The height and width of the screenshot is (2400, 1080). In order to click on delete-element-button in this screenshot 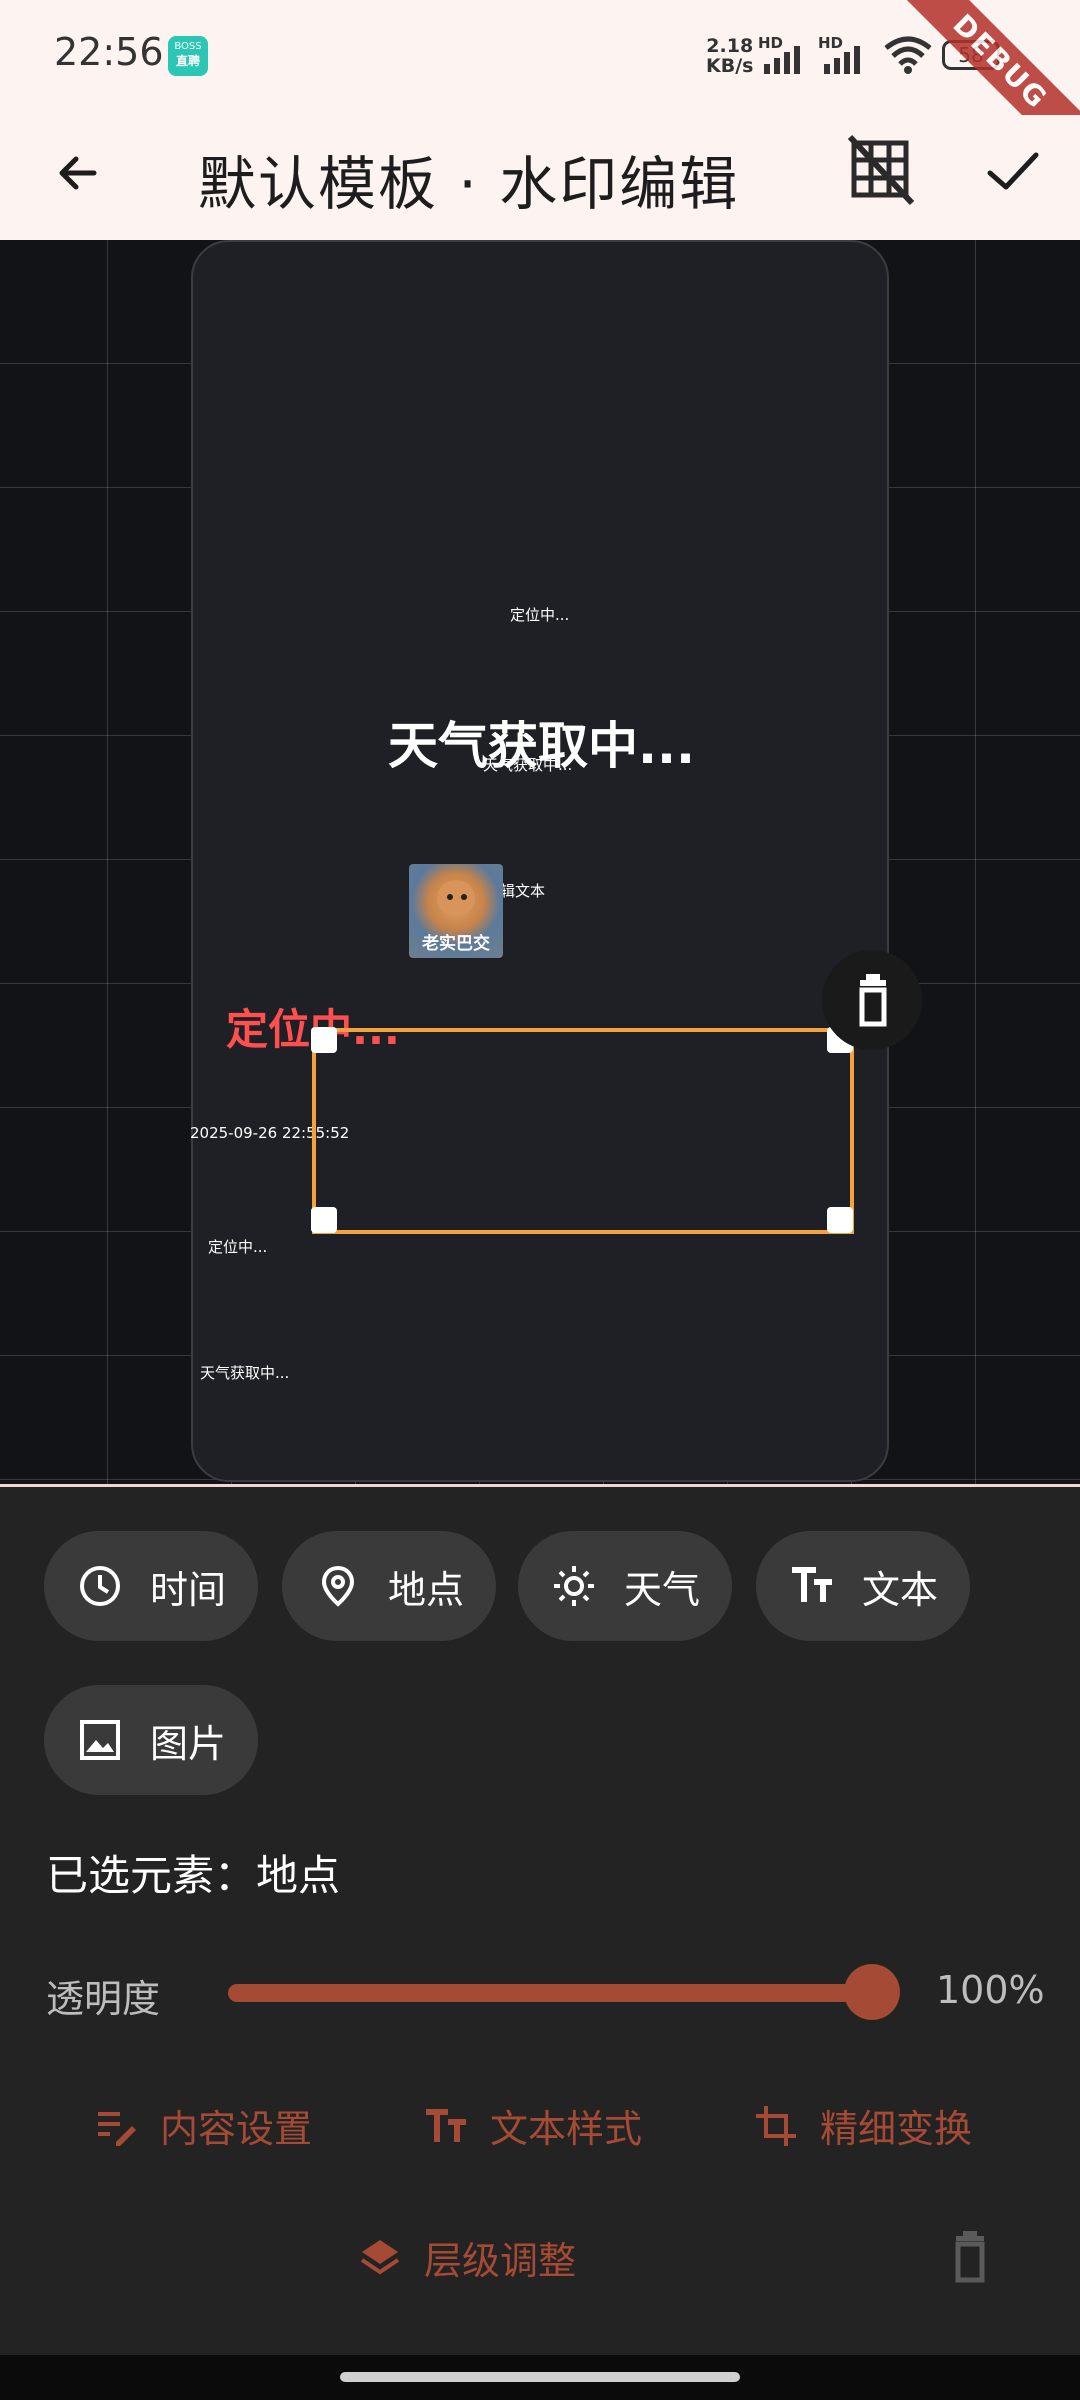, I will do `click(872, 1000)`.